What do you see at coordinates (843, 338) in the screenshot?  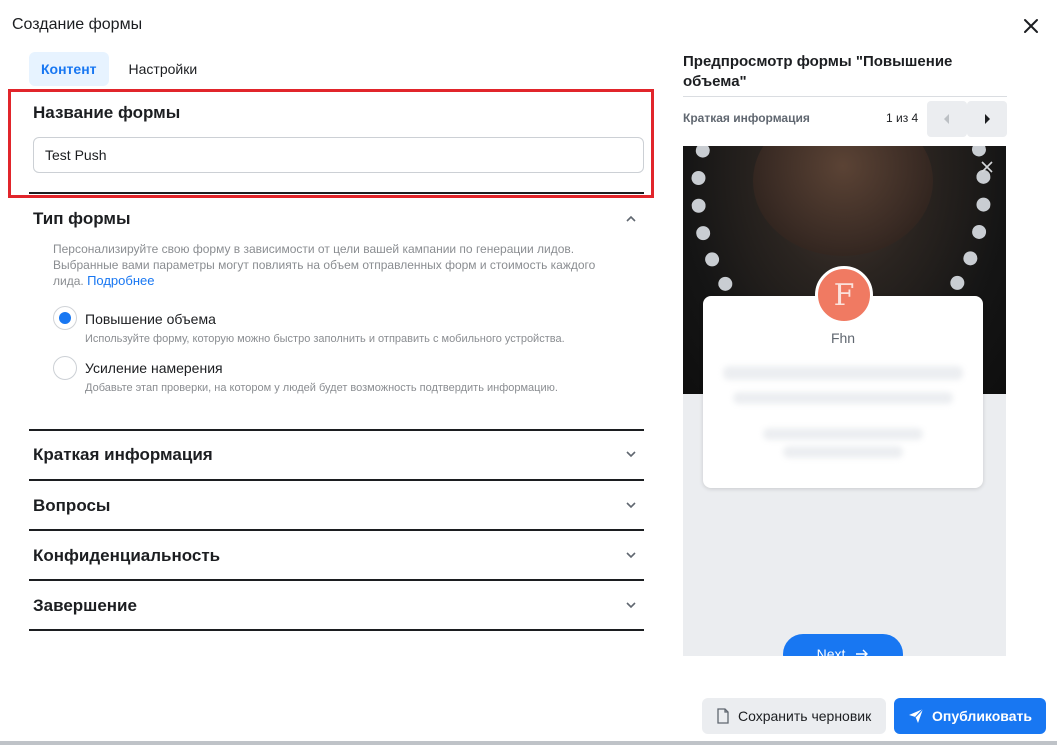 I see `page-name: Fhn` at bounding box center [843, 338].